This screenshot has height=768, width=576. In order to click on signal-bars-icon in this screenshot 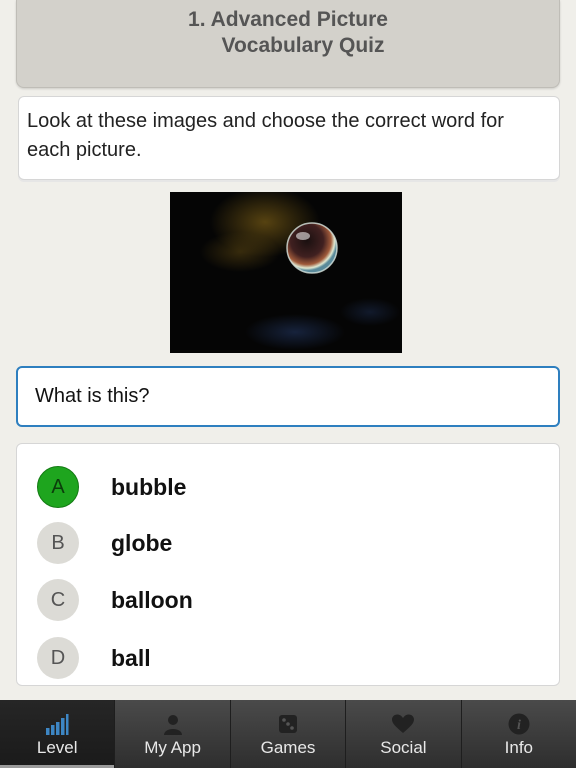, I will do `click(57, 724)`.